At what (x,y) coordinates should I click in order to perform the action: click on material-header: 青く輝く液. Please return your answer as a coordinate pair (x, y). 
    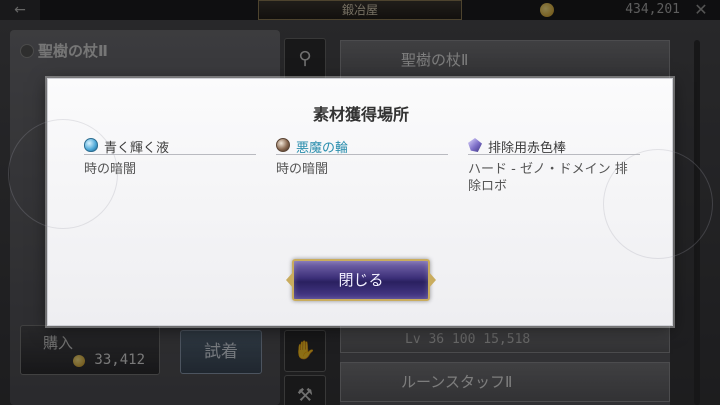
    Looking at the image, I should click on (170, 146).